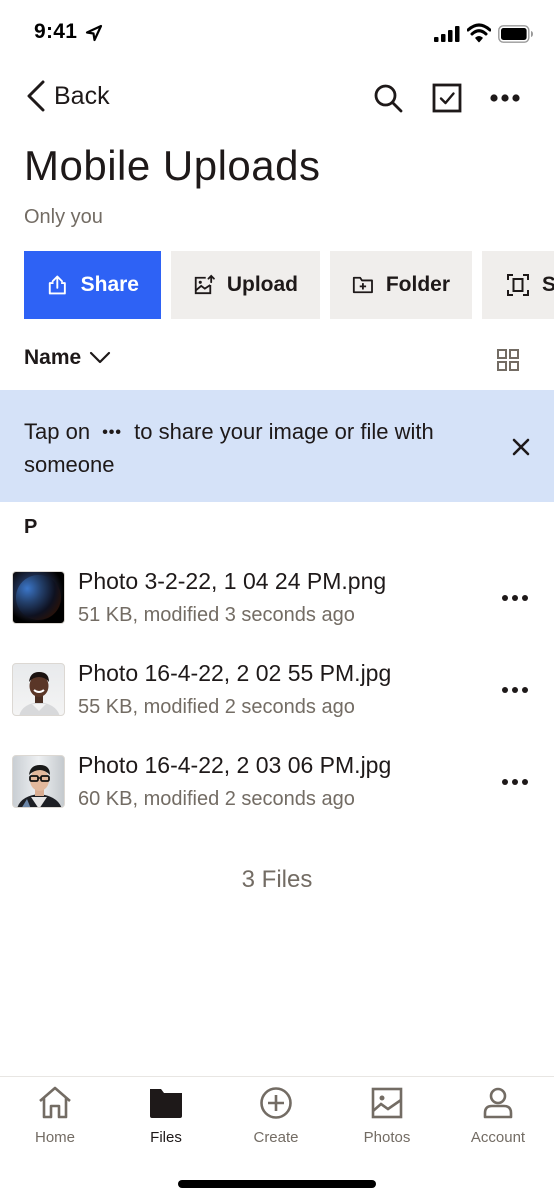 This screenshot has width=554, height=1200. I want to click on wifi-icon, so click(479, 33).